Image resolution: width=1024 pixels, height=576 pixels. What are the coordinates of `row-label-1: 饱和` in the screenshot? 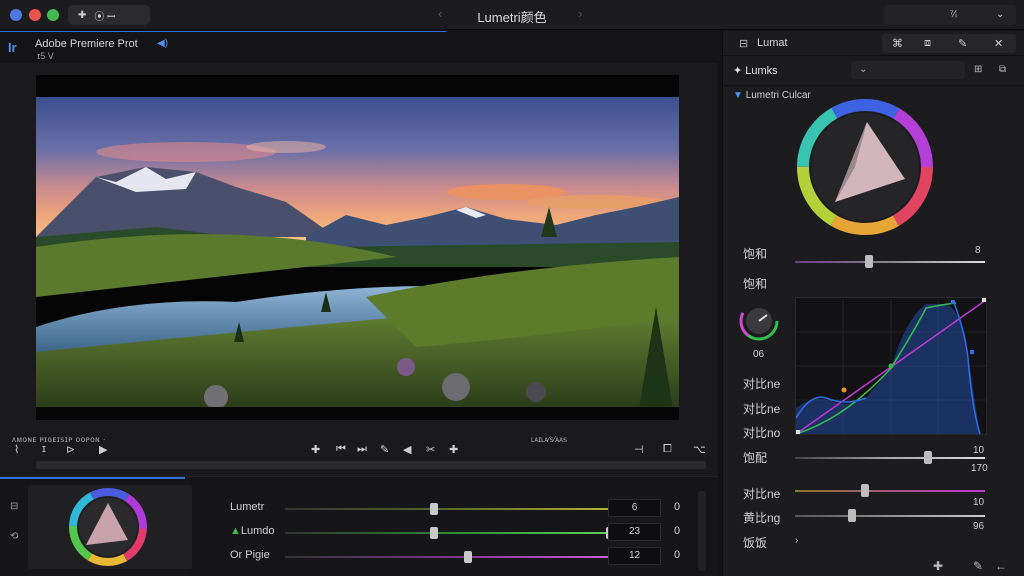 It's located at (755, 284).